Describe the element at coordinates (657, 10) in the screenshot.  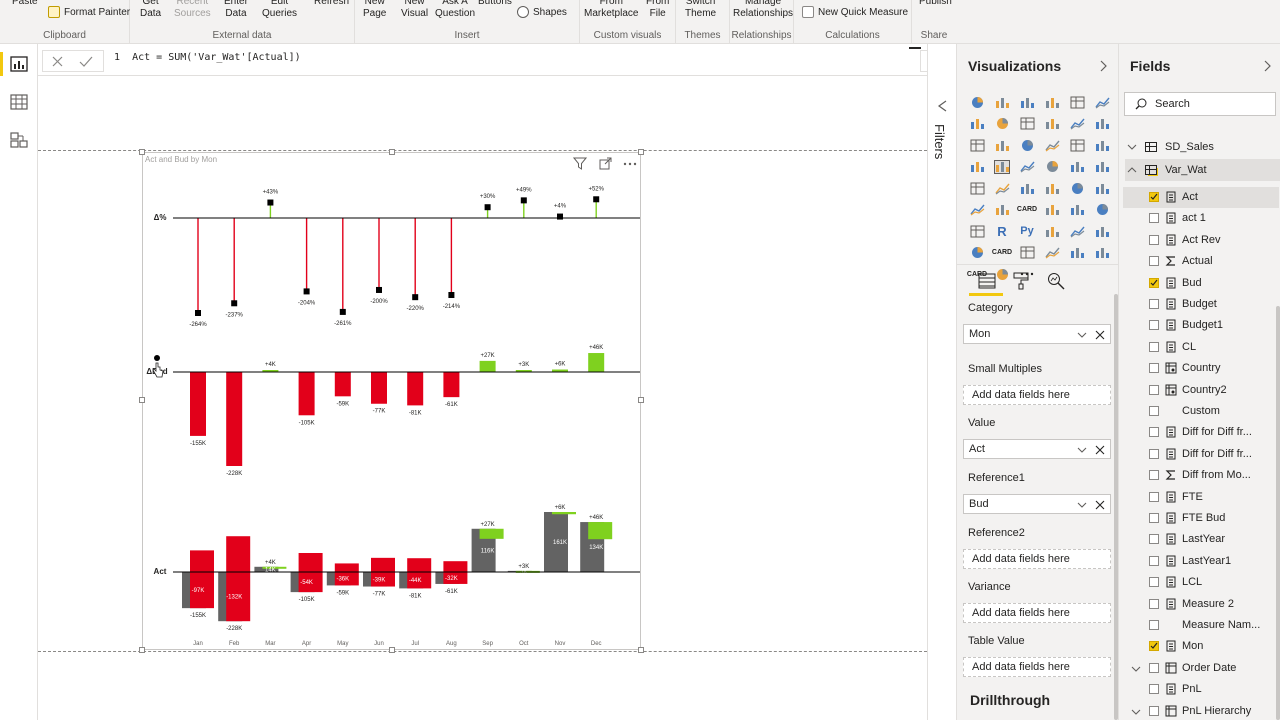
I see `from-file-button: From File` at that location.